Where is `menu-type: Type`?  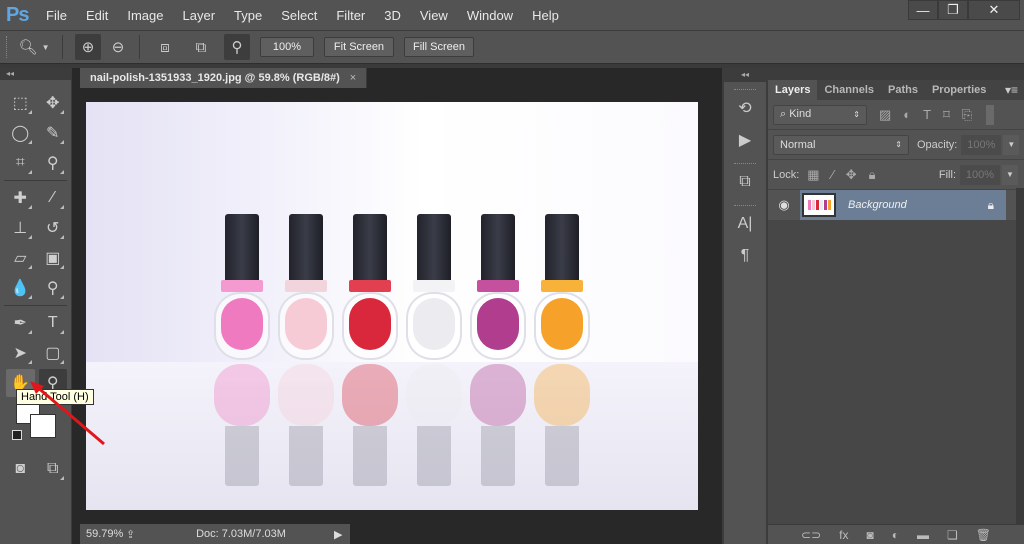 menu-type: Type is located at coordinates (248, 15).